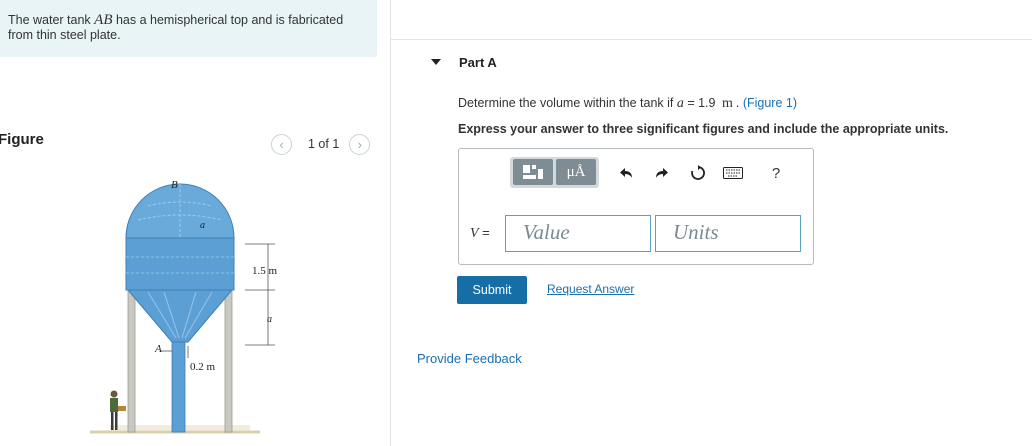 This screenshot has height=446, width=1032. I want to click on question-sep: ., so click(737, 103).